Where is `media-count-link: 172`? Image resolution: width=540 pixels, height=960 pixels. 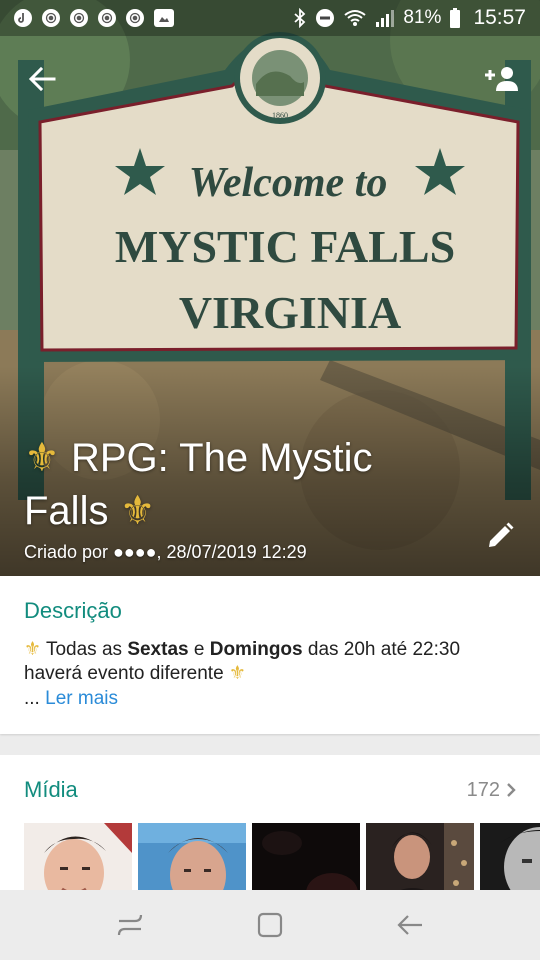 media-count-link: 172 is located at coordinates (491, 790).